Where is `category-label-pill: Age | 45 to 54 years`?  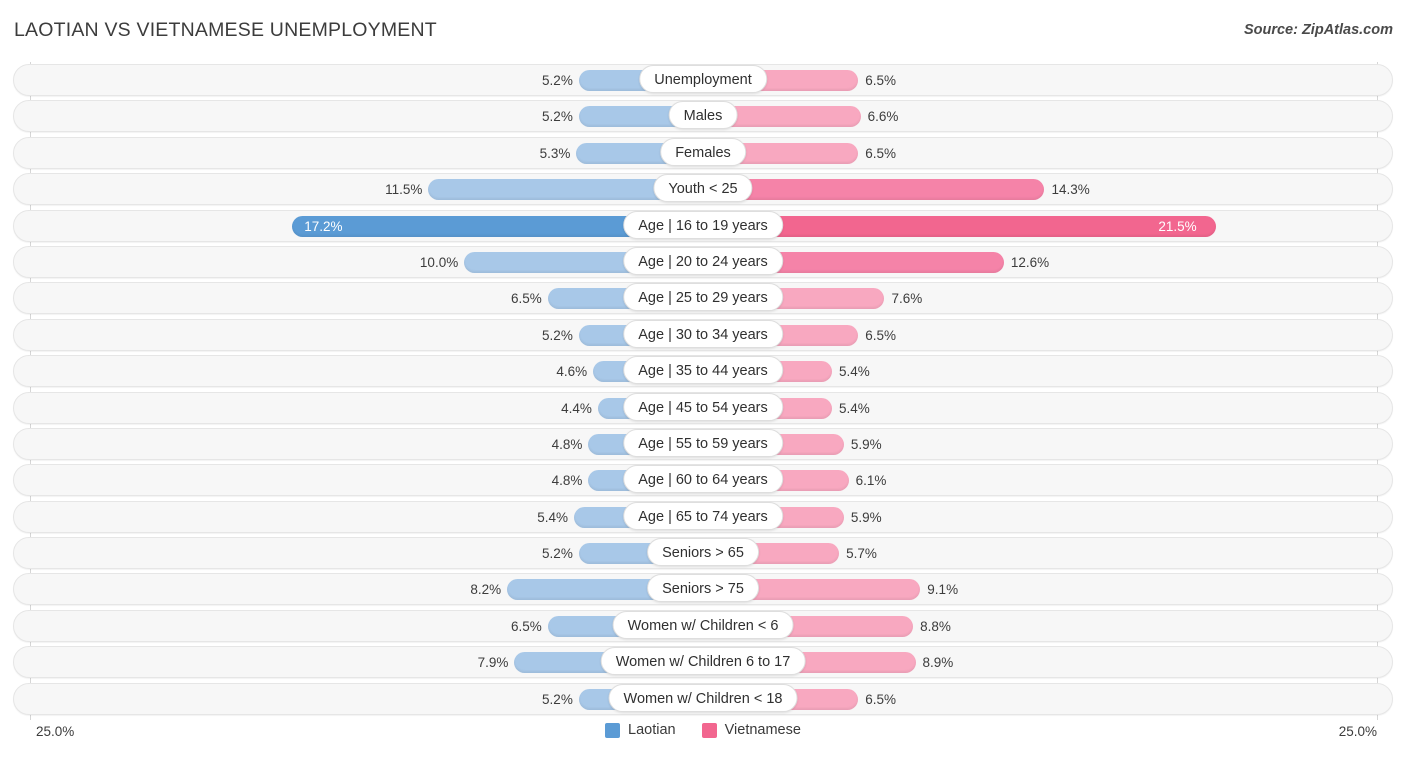 category-label-pill: Age | 45 to 54 years is located at coordinates (703, 406).